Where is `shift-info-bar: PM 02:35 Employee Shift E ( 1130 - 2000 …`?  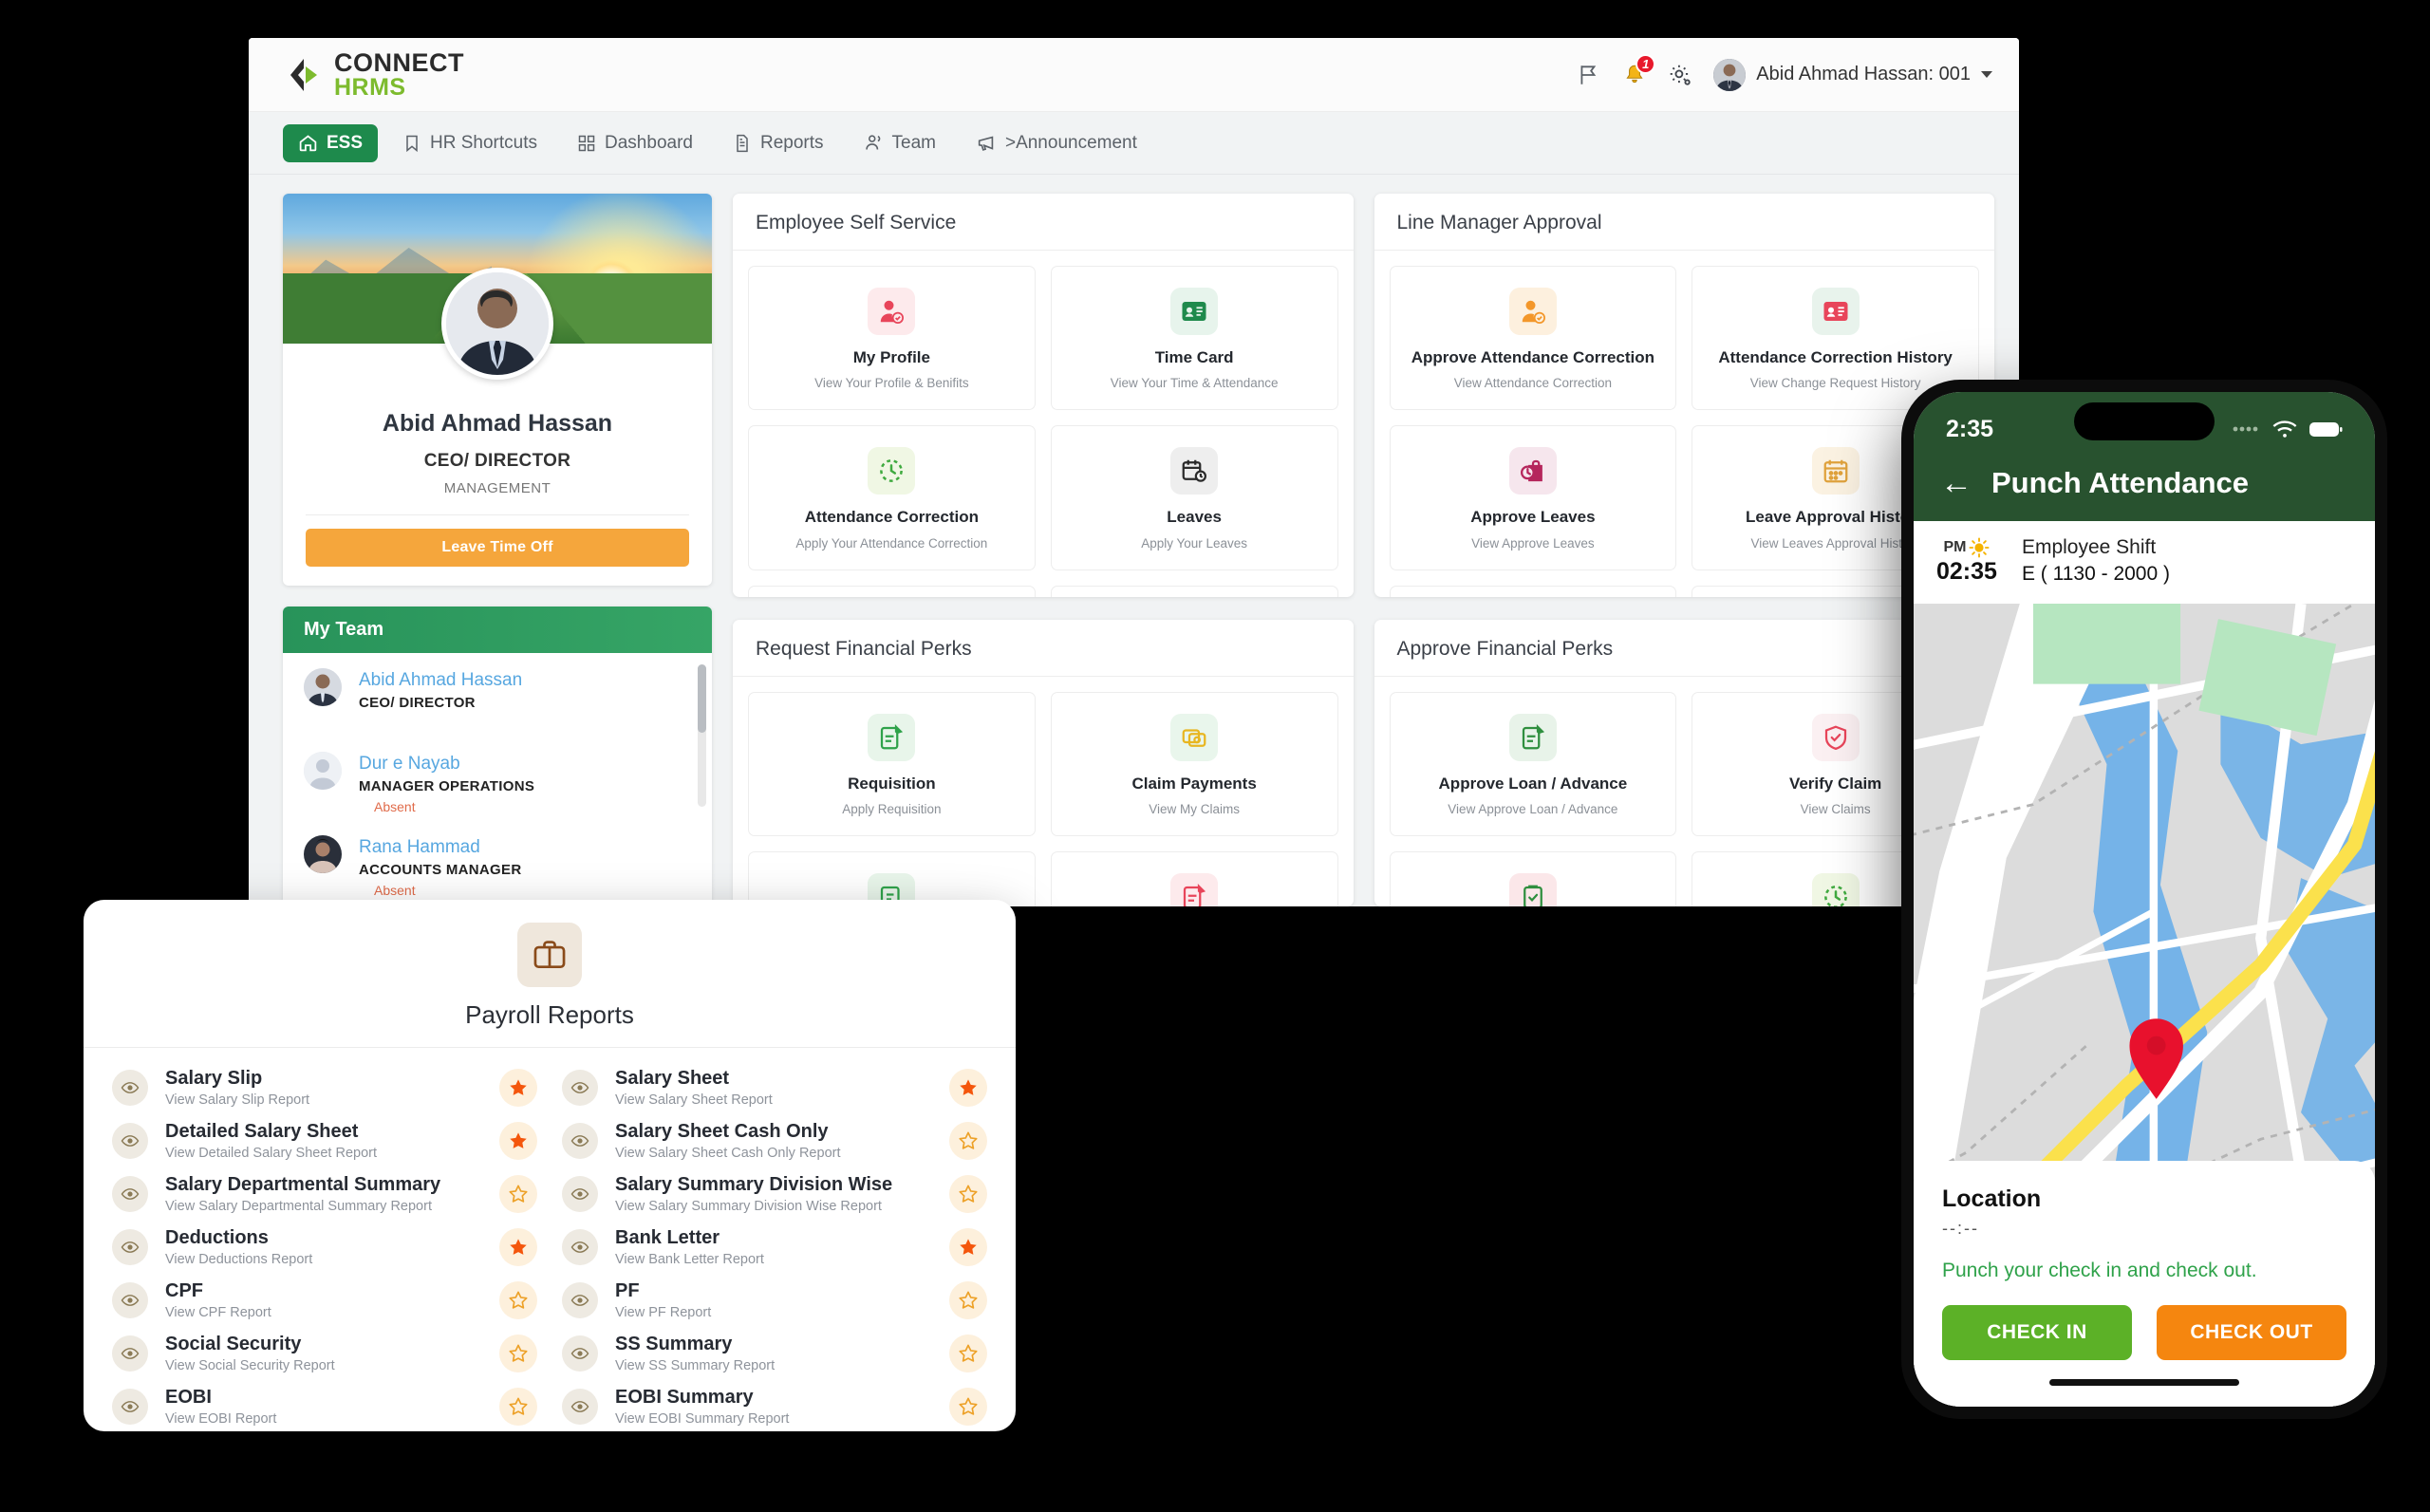
shift-info-bar: PM 02:35 Employee Shift E ( 1130 - 2000 … is located at coordinates (2144, 562).